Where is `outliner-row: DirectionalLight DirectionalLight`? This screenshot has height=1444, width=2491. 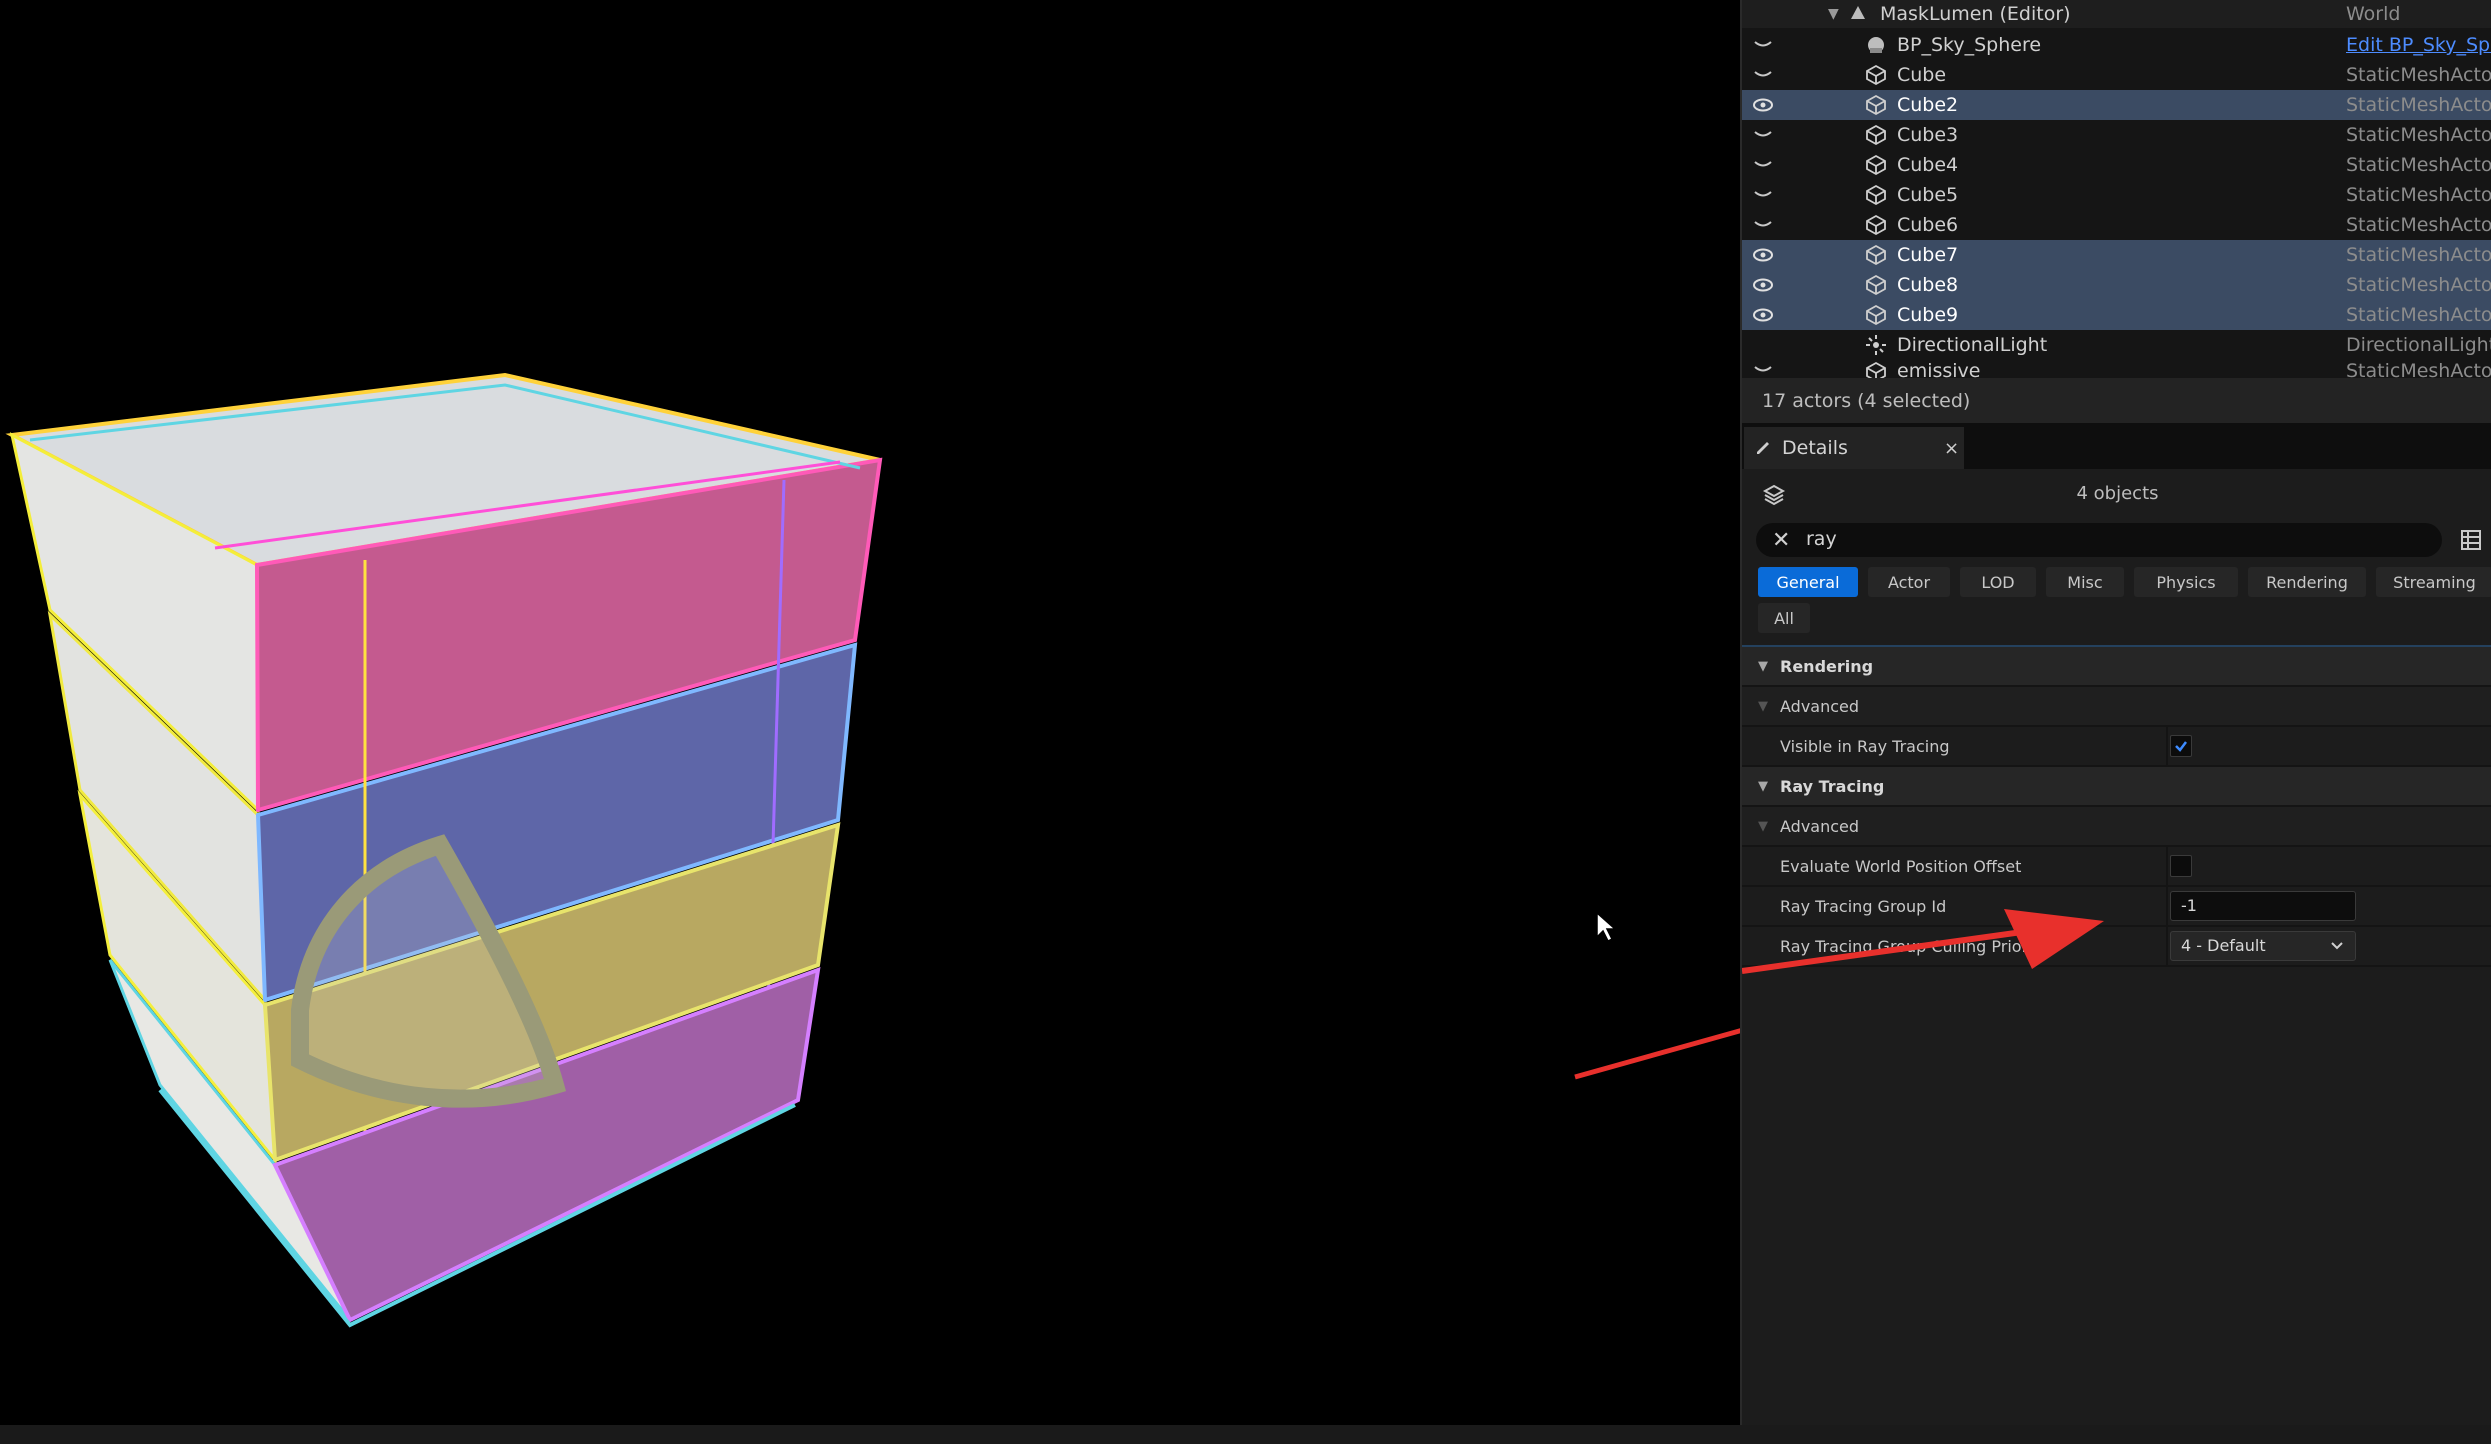 outliner-row: DirectionalLight DirectionalLight is located at coordinates (2116, 345).